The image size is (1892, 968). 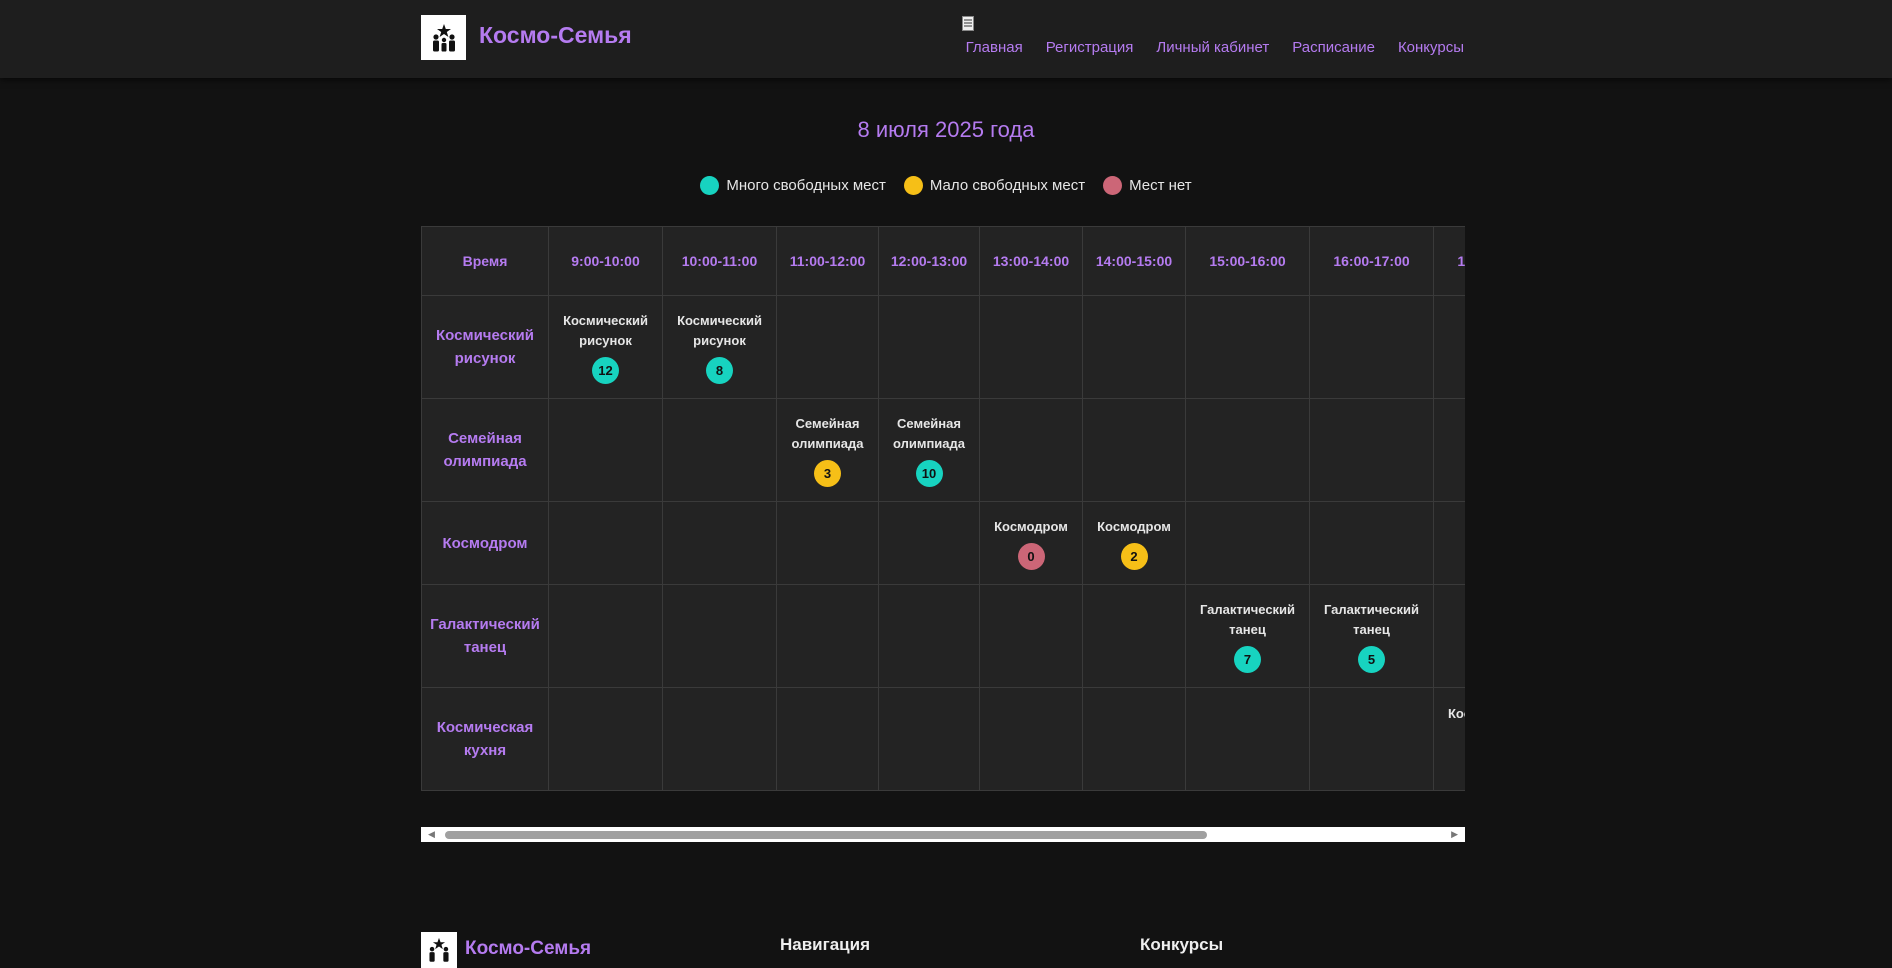 What do you see at coordinates (968, 24) in the screenshot?
I see `document-icon` at bounding box center [968, 24].